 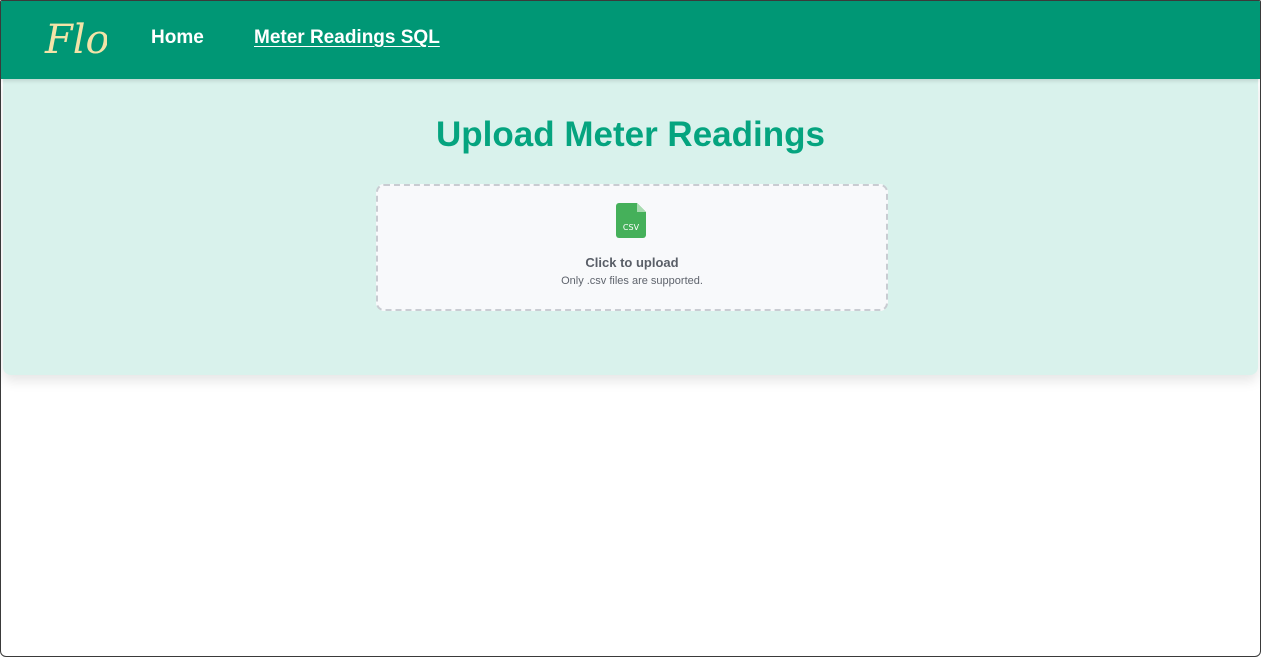 What do you see at coordinates (177, 38) in the screenshot?
I see `nav-link-home: Home` at bounding box center [177, 38].